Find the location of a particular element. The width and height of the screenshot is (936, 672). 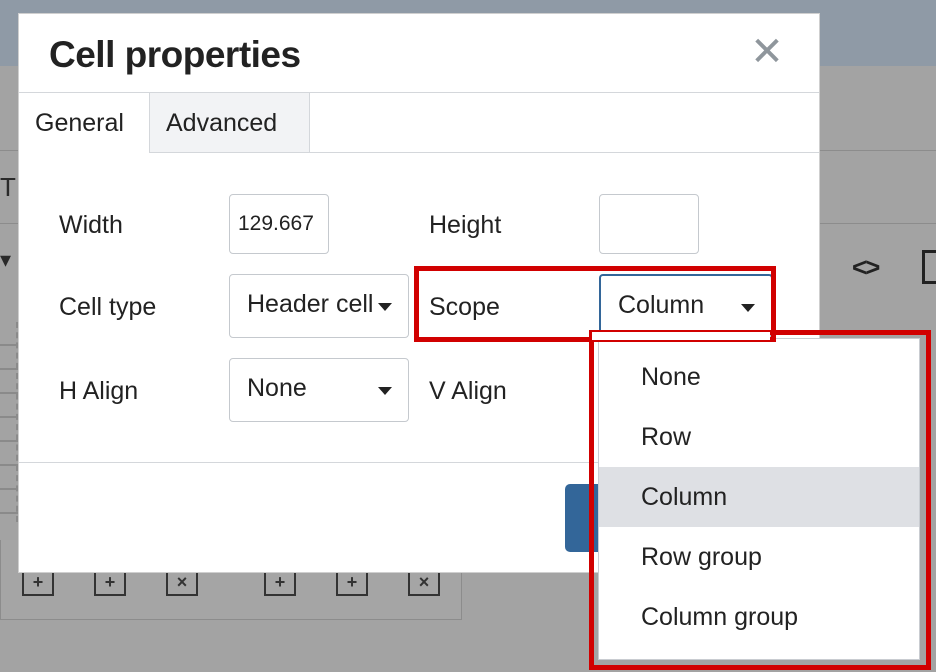

width-label: Width is located at coordinates (91, 225).